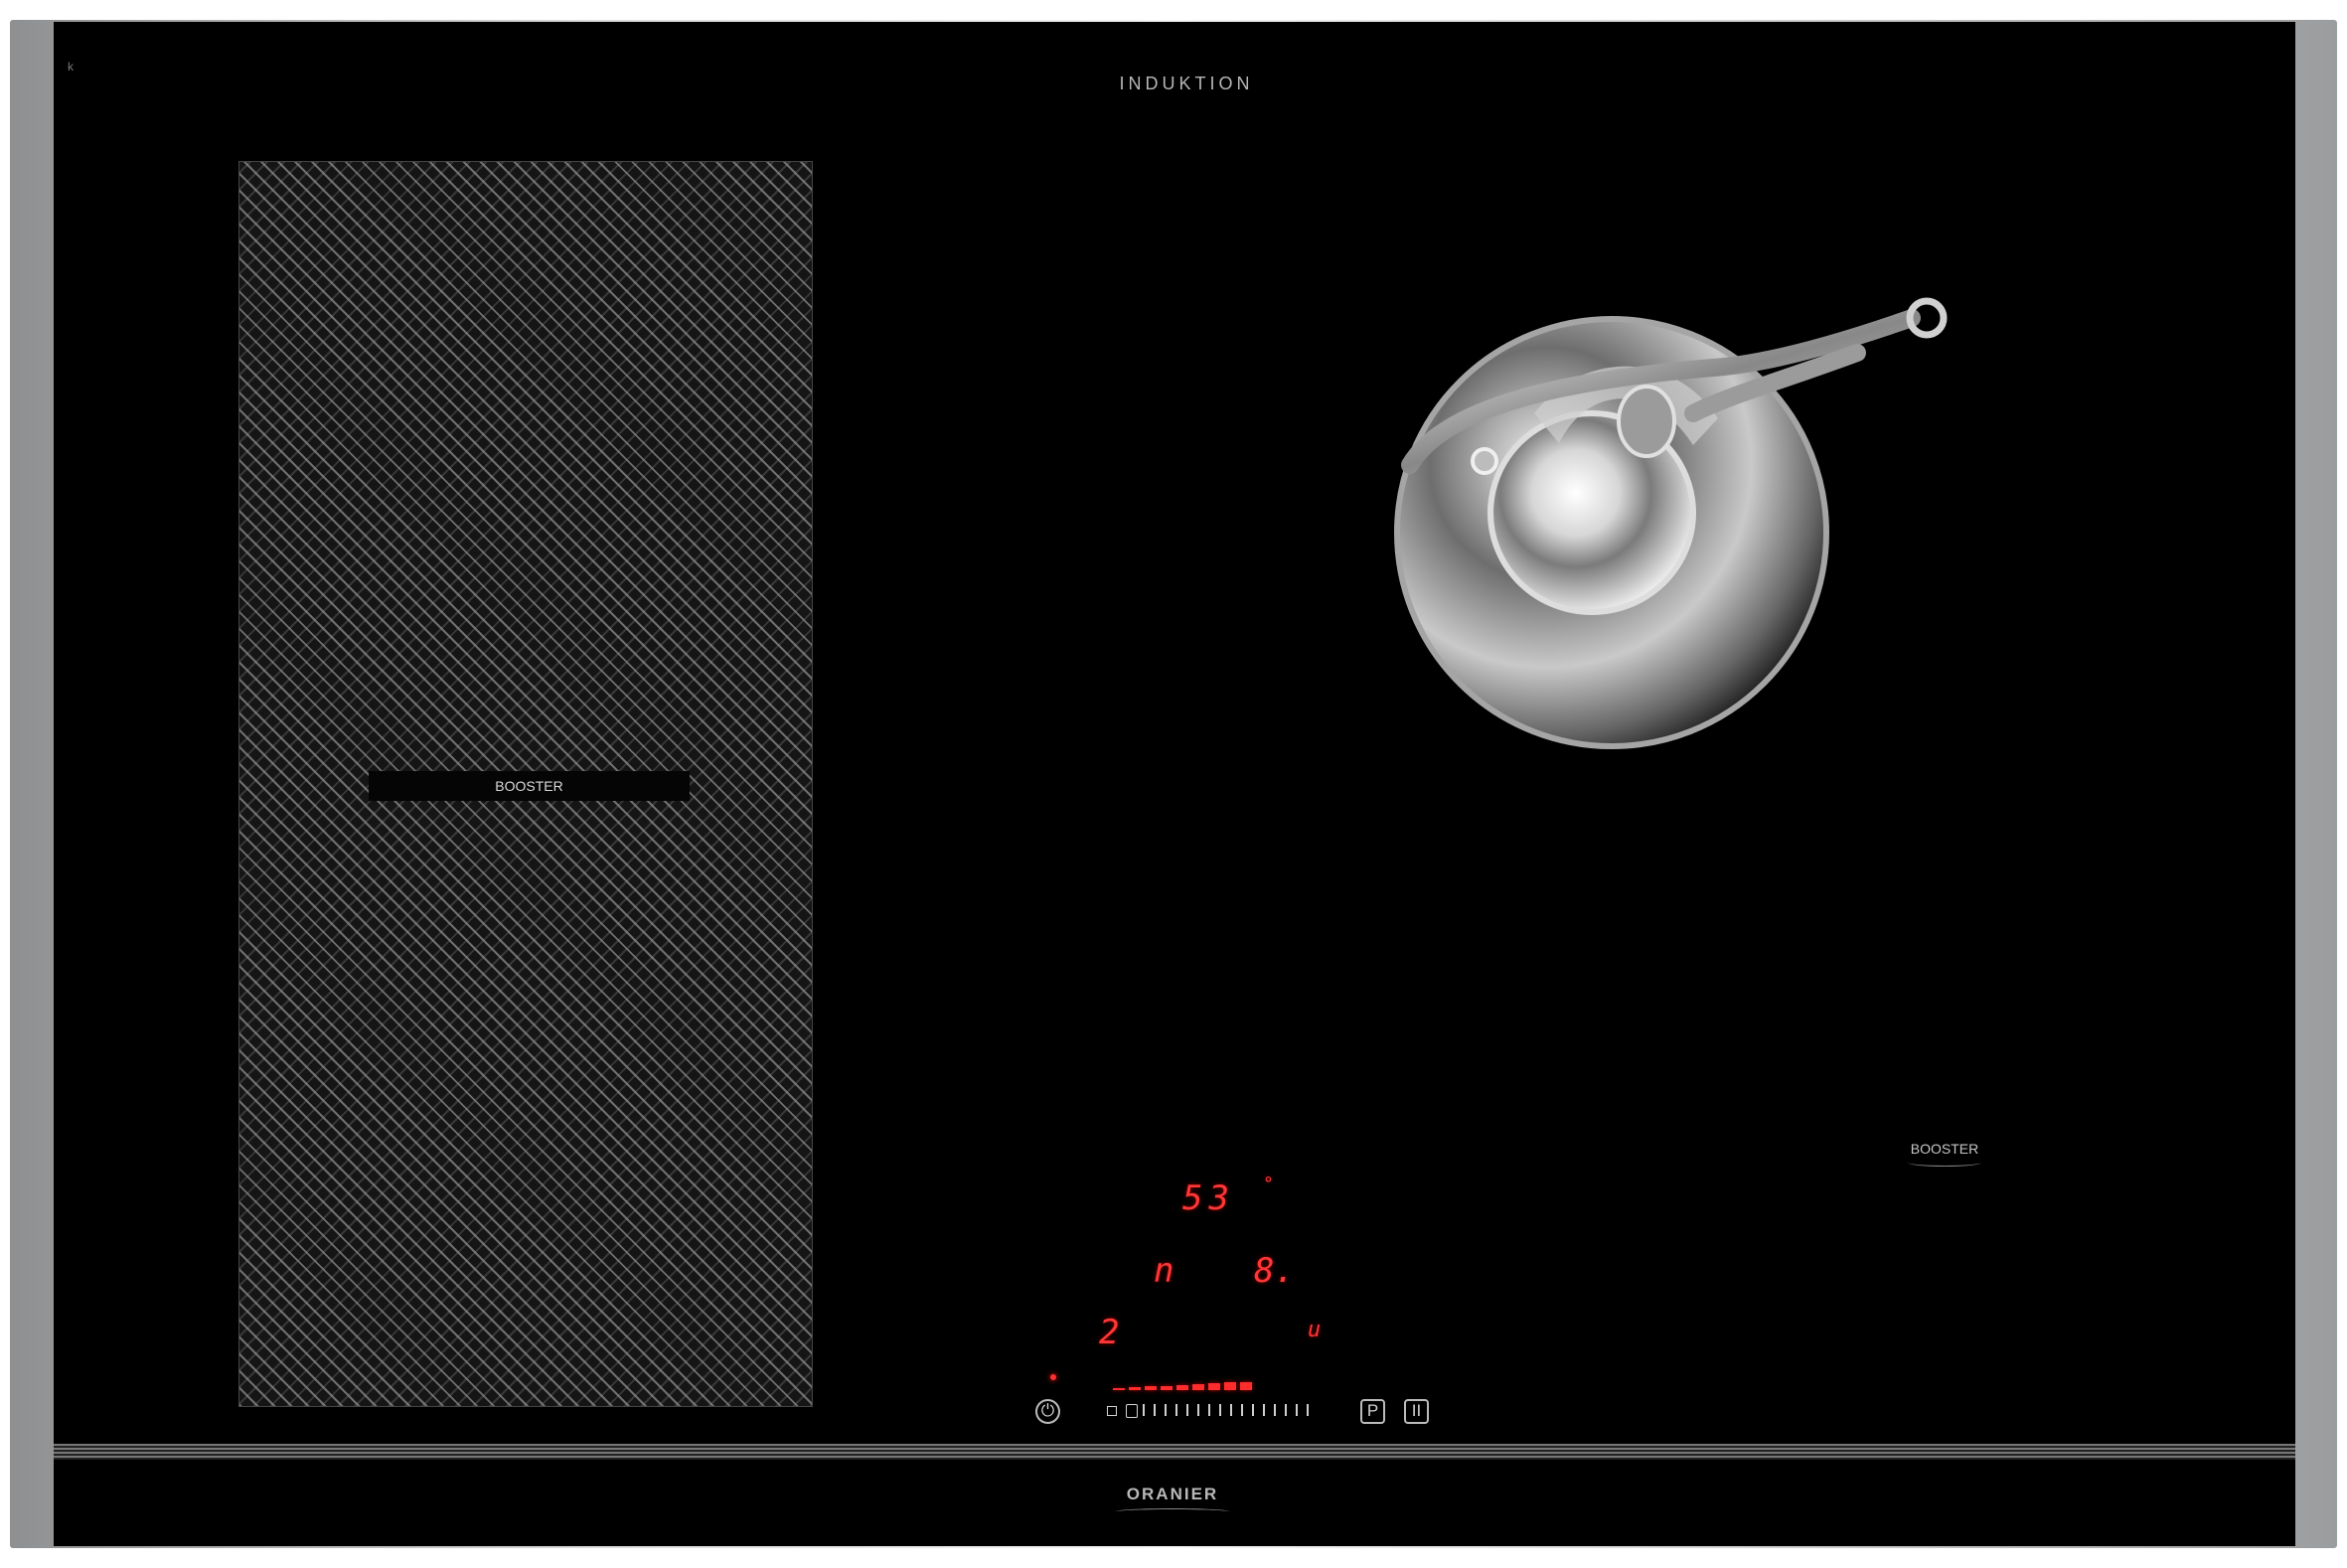  Describe the element at coordinates (1268, 1184) in the screenshot. I see `temperature-marker: °` at that location.